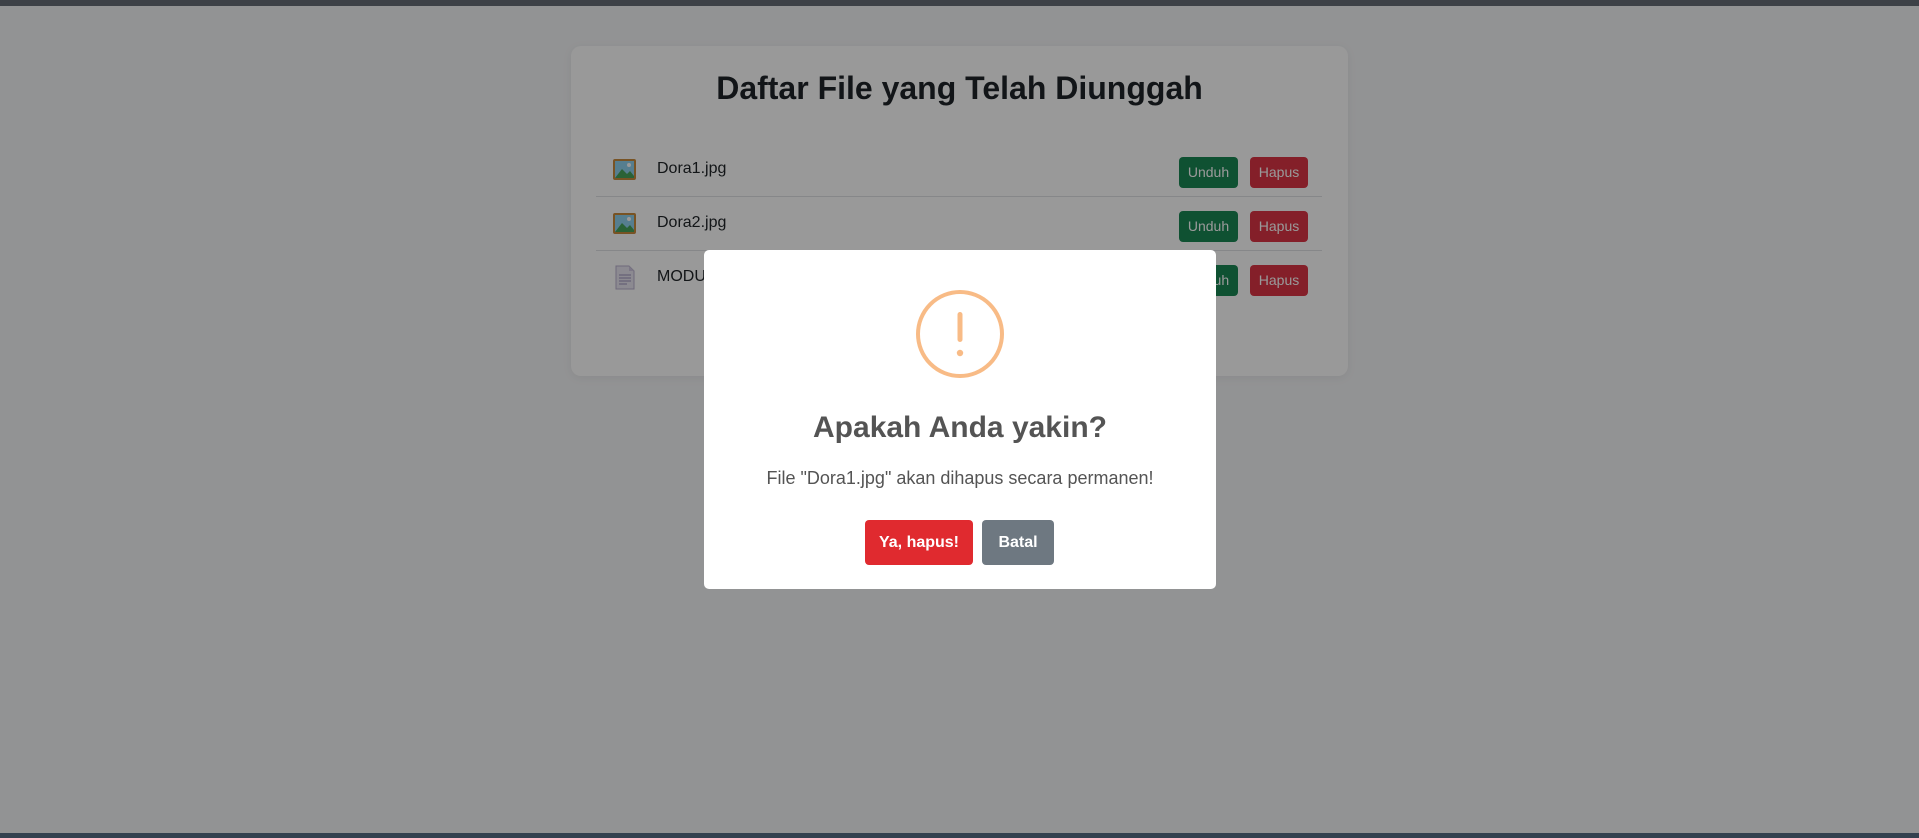 This screenshot has height=838, width=1919. I want to click on dialog-actions: Ya, hapus! Batal, so click(960, 542).